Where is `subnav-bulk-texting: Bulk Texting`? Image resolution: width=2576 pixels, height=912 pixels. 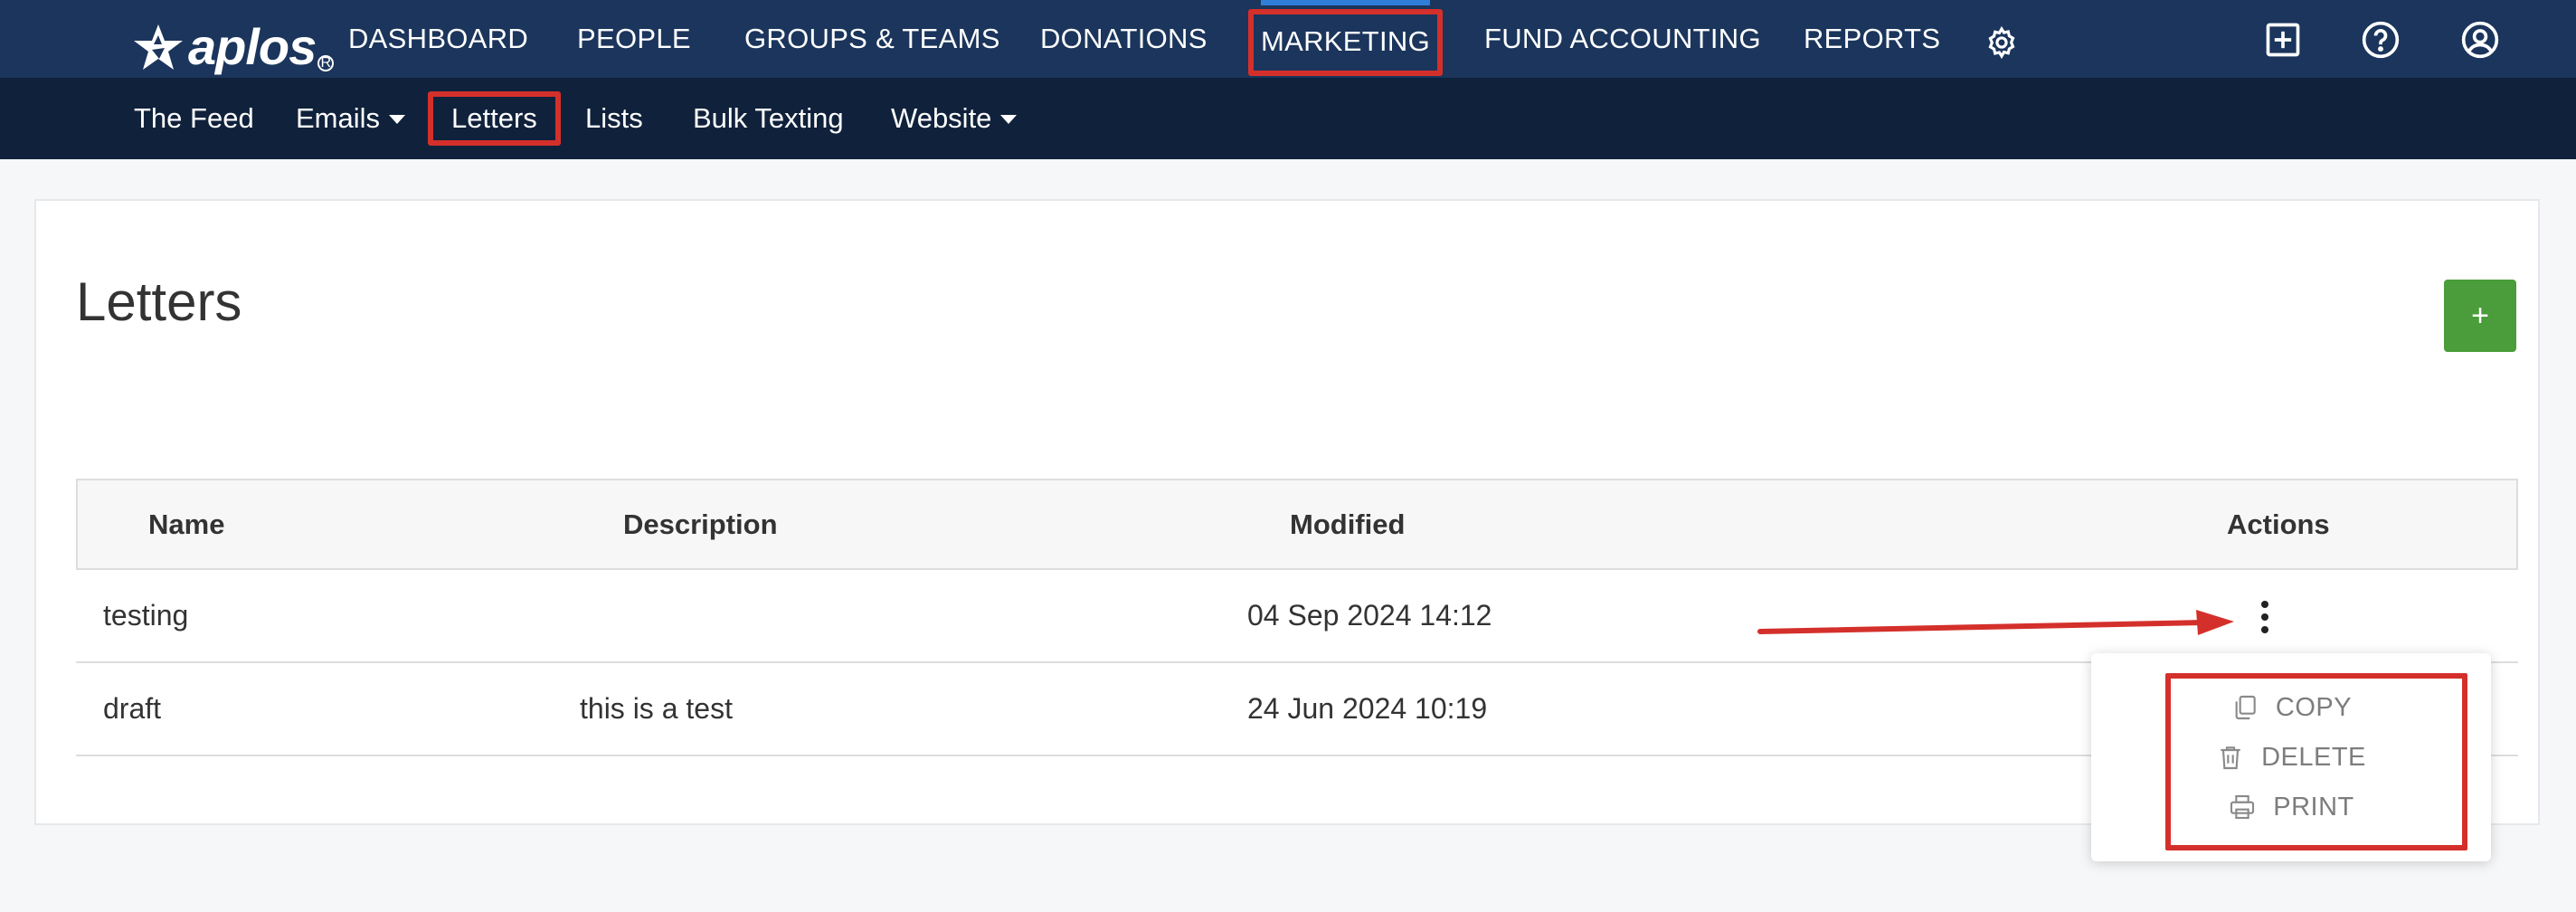 subnav-bulk-texting: Bulk Texting is located at coordinates (768, 119).